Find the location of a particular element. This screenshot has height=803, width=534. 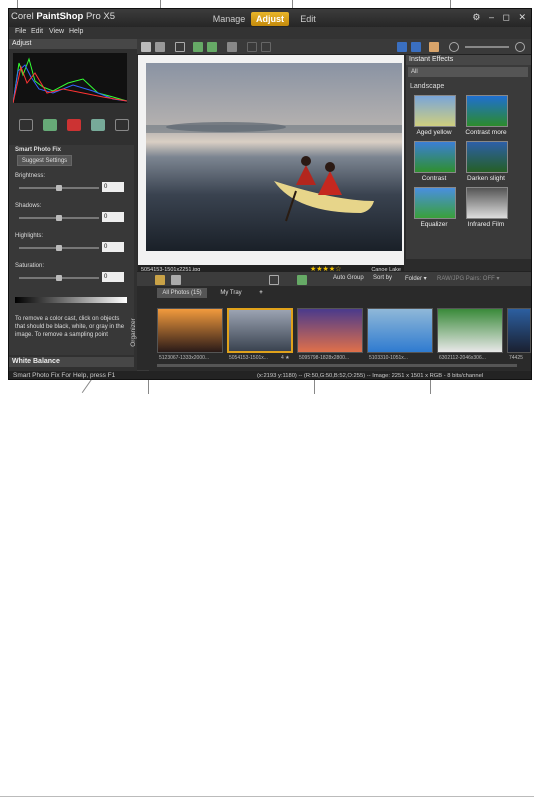

highlights-field: 0 is located at coordinates (113, 247).